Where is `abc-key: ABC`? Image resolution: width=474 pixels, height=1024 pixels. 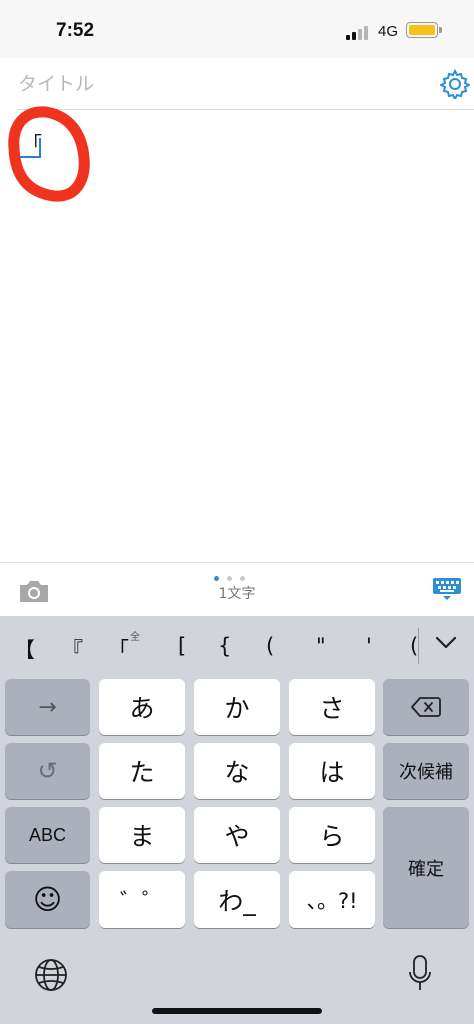 abc-key: ABC is located at coordinates (47, 835).